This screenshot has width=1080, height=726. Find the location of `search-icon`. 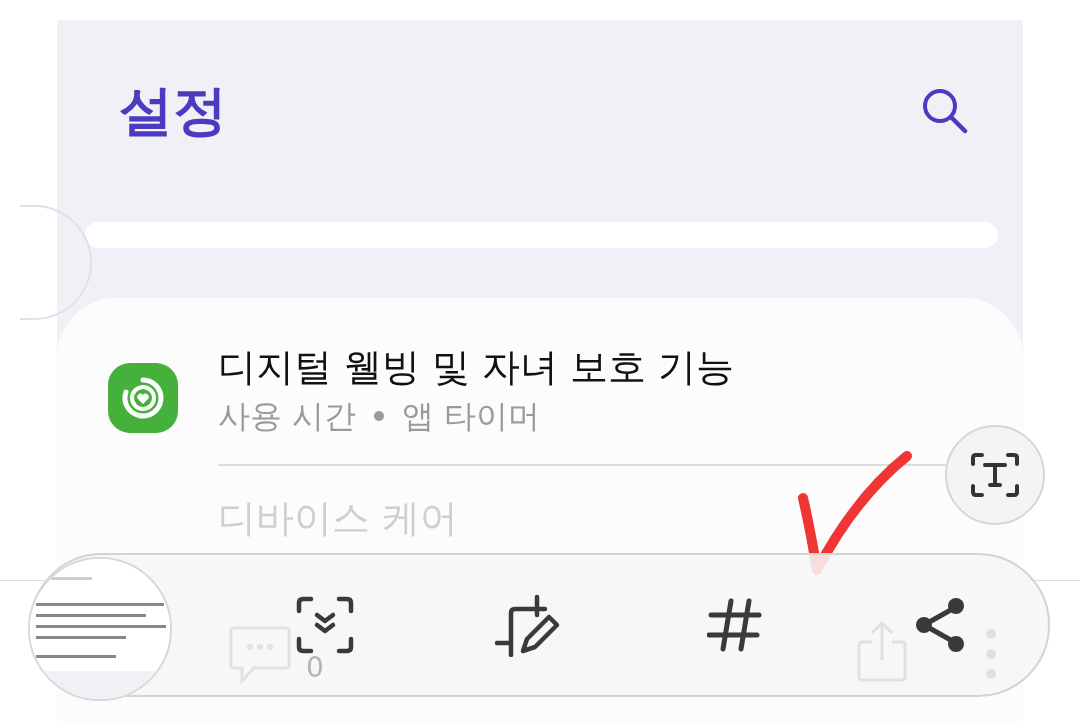

search-icon is located at coordinates (944, 110).